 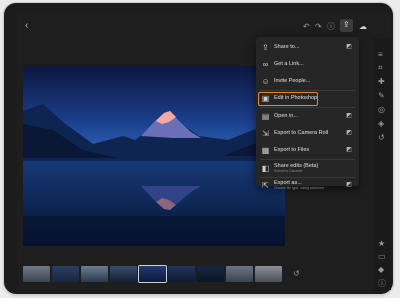 What do you see at coordinates (265, 168) in the screenshot?
I see `share-edits-icon: ◧` at bounding box center [265, 168].